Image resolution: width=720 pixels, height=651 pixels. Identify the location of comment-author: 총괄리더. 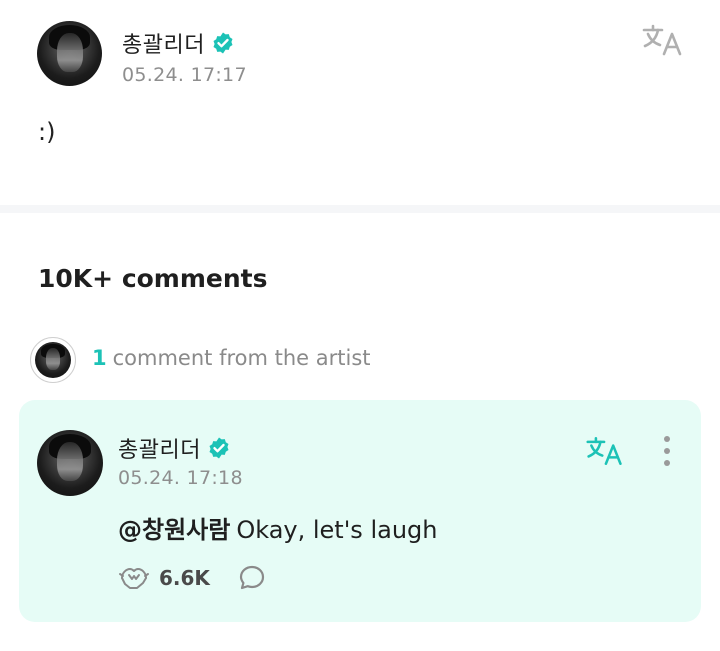
(174, 449).